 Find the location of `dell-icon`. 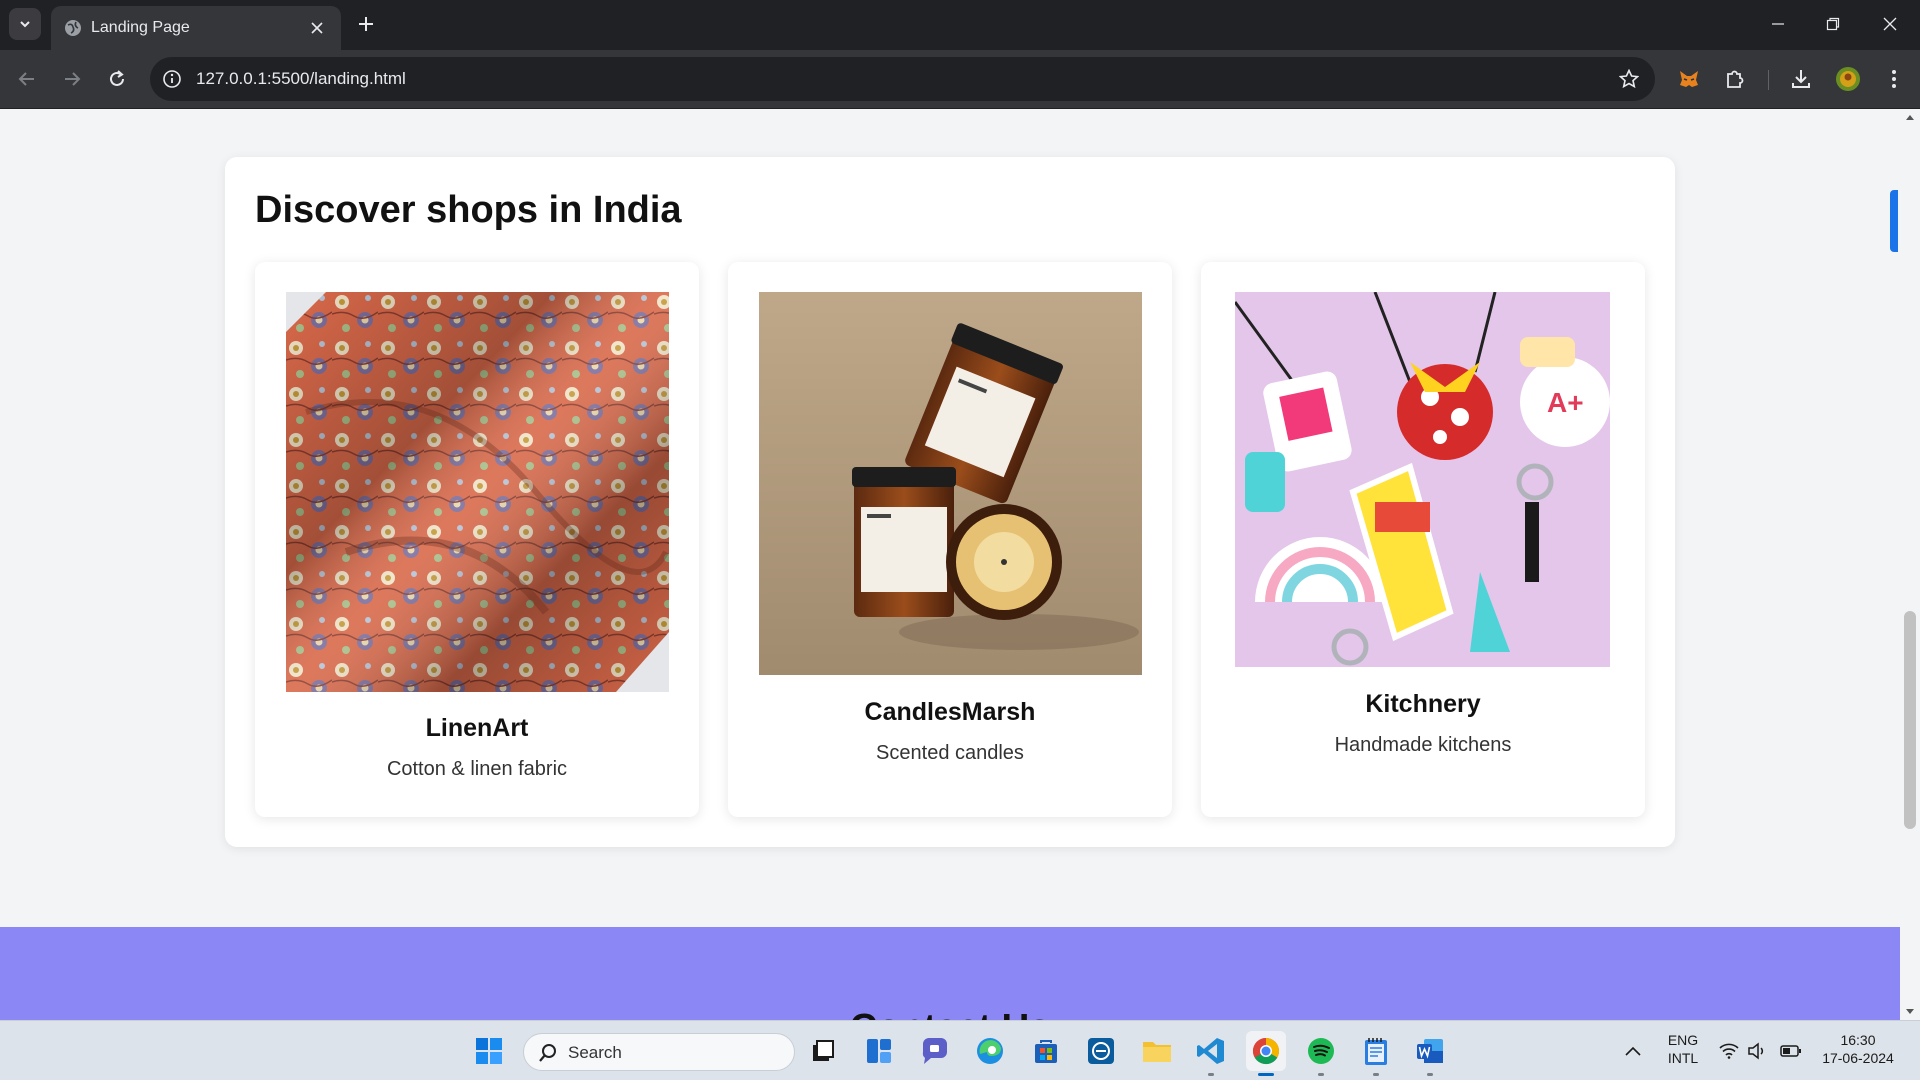

dell-icon is located at coordinates (1101, 1051).